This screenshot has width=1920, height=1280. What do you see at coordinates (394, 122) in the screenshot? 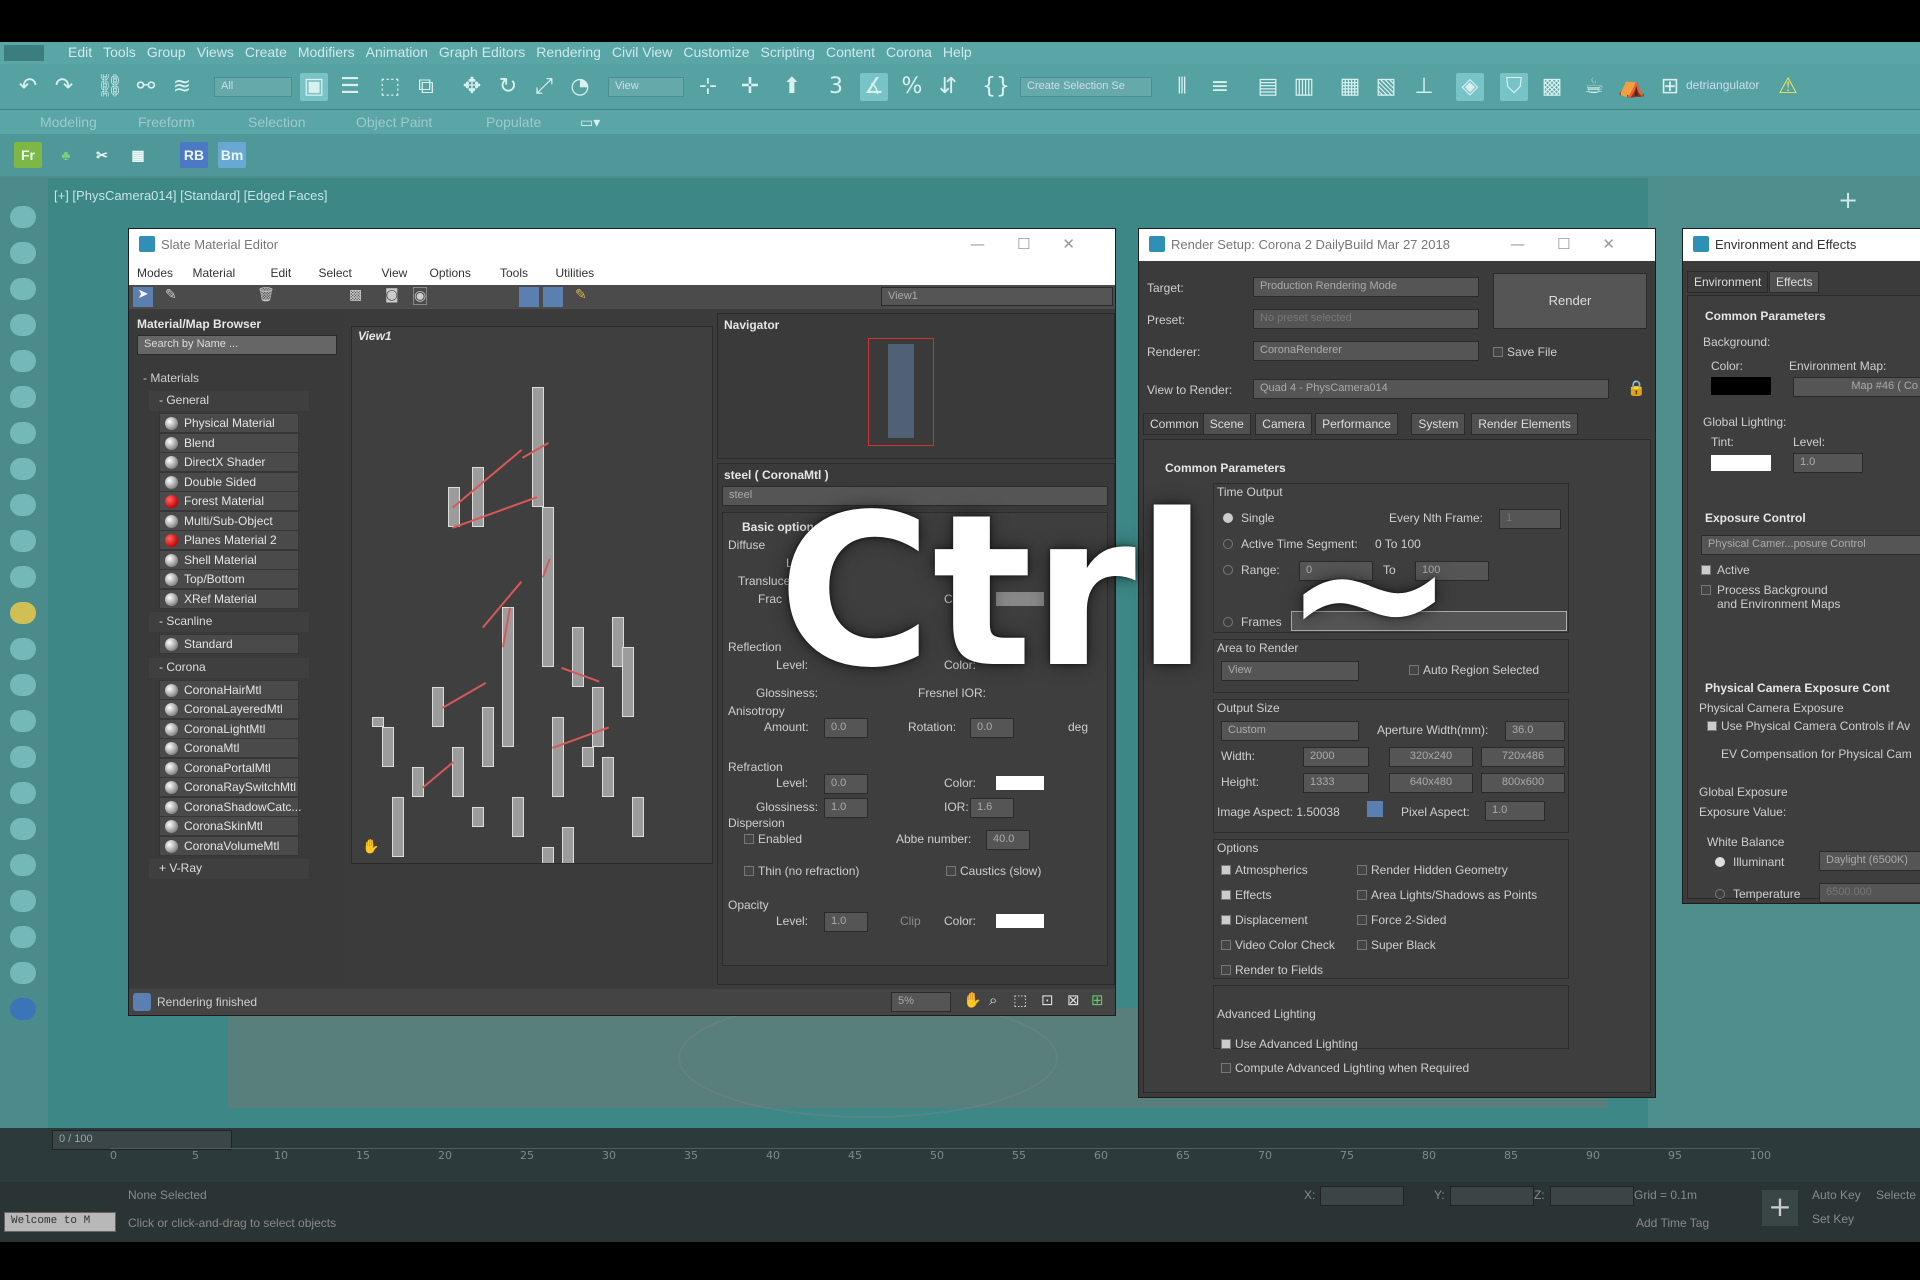
I see `ribbon-tab-object-paint: Object Paint` at bounding box center [394, 122].